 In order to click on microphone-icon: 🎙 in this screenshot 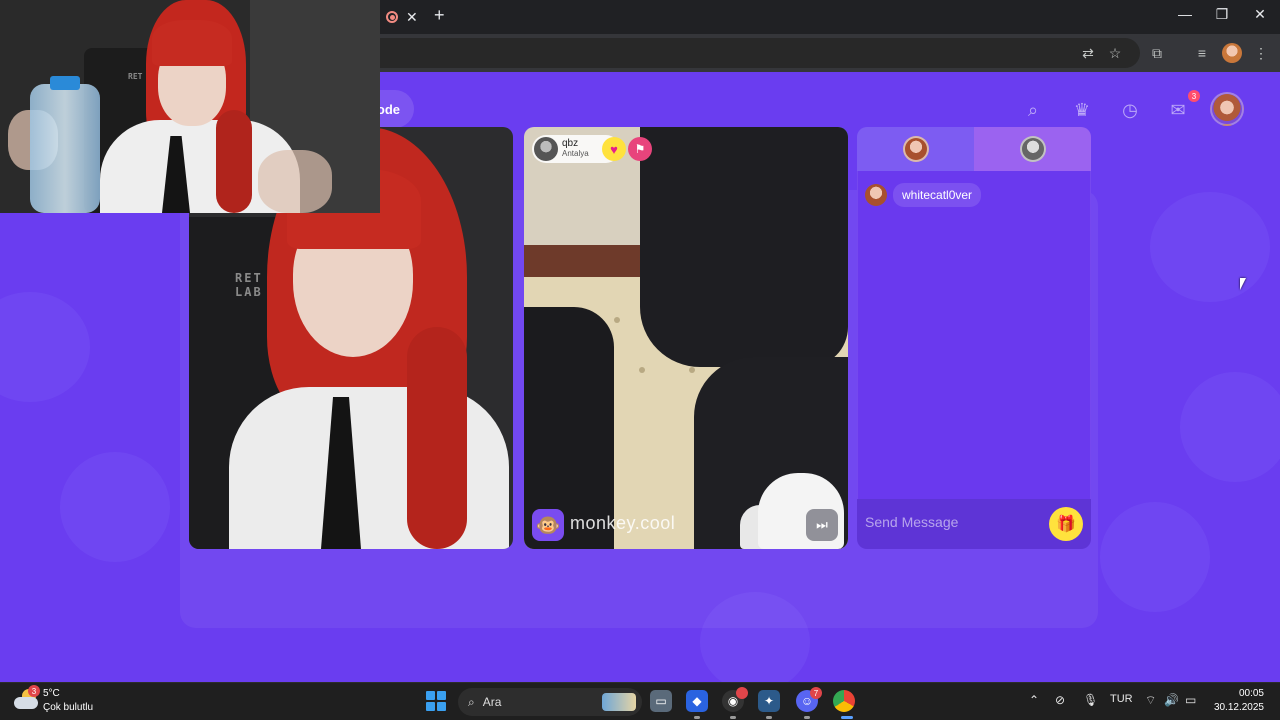, I will do `click(1090, 700)`.